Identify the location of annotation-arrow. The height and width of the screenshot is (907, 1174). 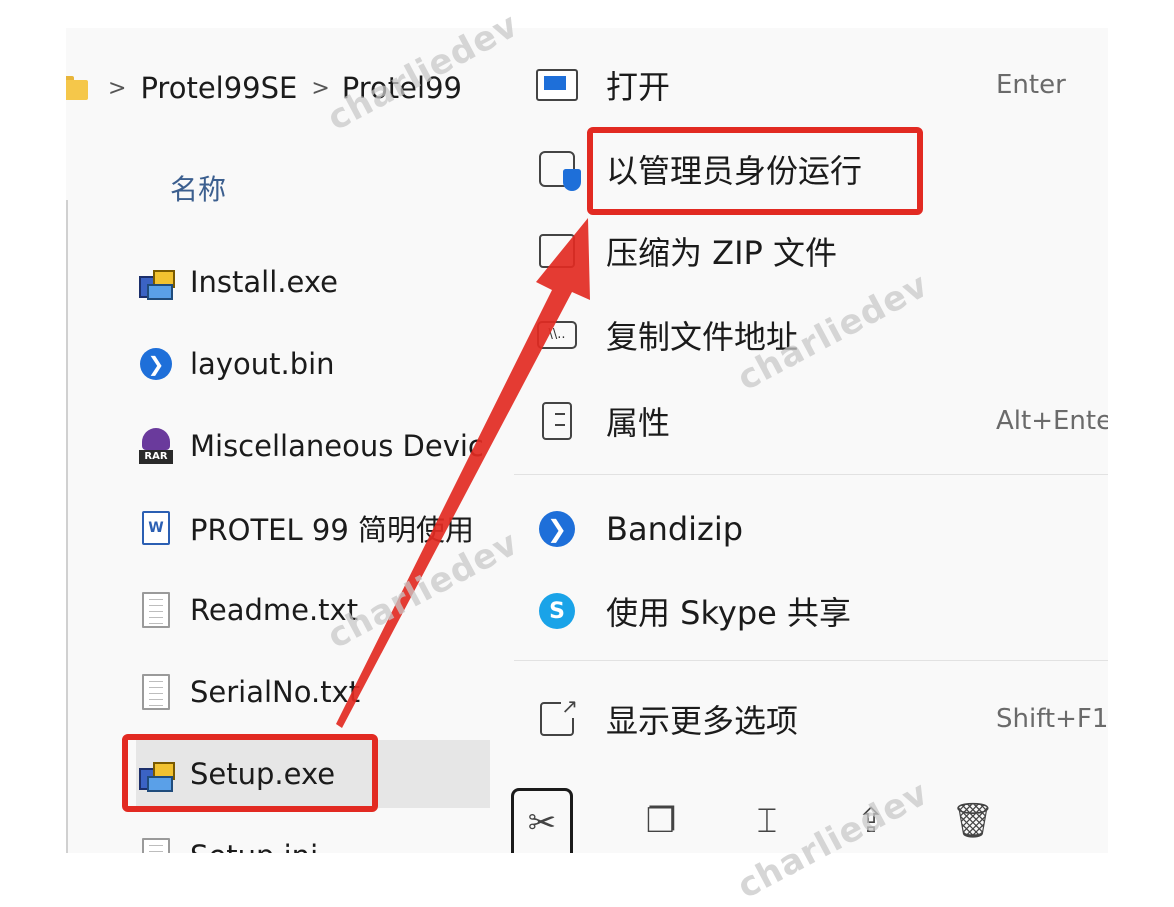
(463, 473).